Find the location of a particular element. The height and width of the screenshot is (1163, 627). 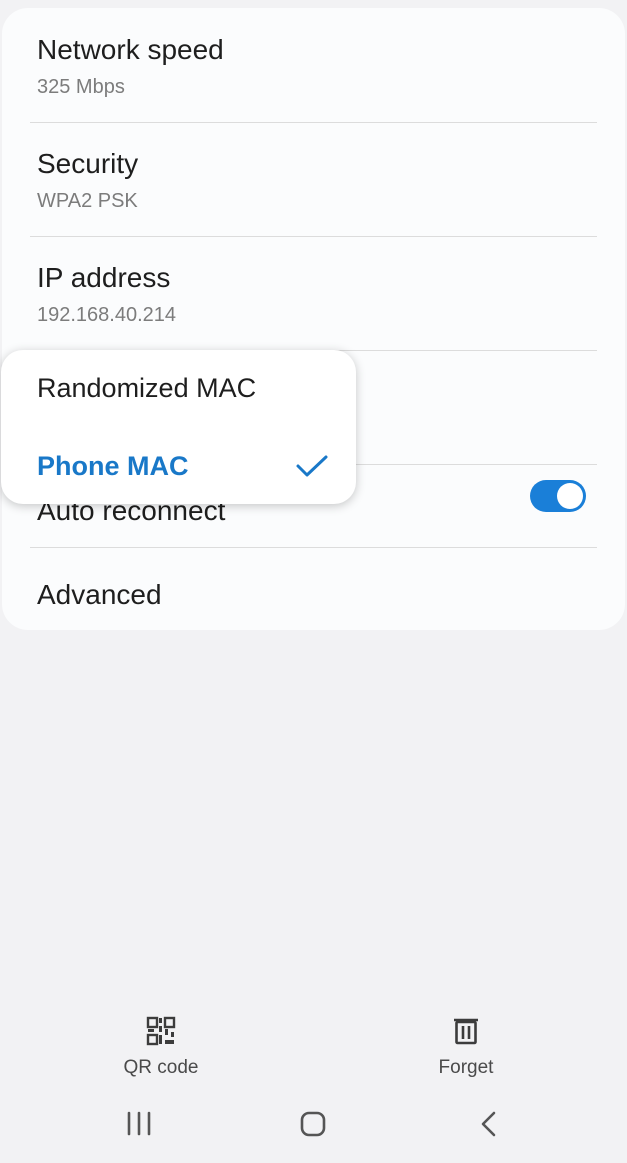

security-title: Security is located at coordinates (88, 163).